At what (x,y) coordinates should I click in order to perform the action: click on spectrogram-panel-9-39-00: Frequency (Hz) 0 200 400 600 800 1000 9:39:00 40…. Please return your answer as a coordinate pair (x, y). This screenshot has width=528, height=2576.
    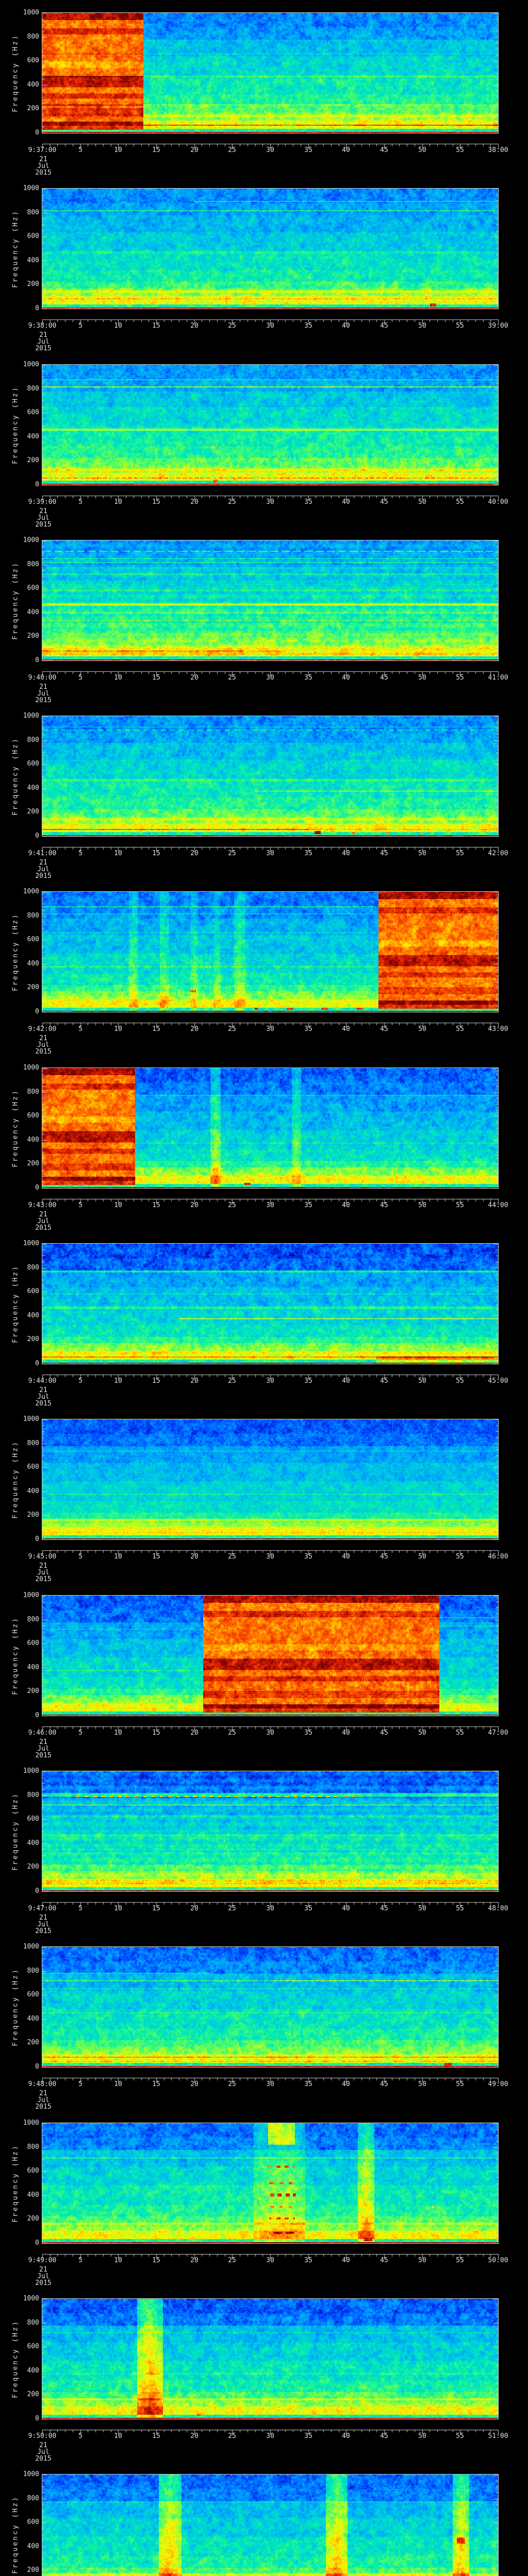
    Looking at the image, I should click on (264, 440).